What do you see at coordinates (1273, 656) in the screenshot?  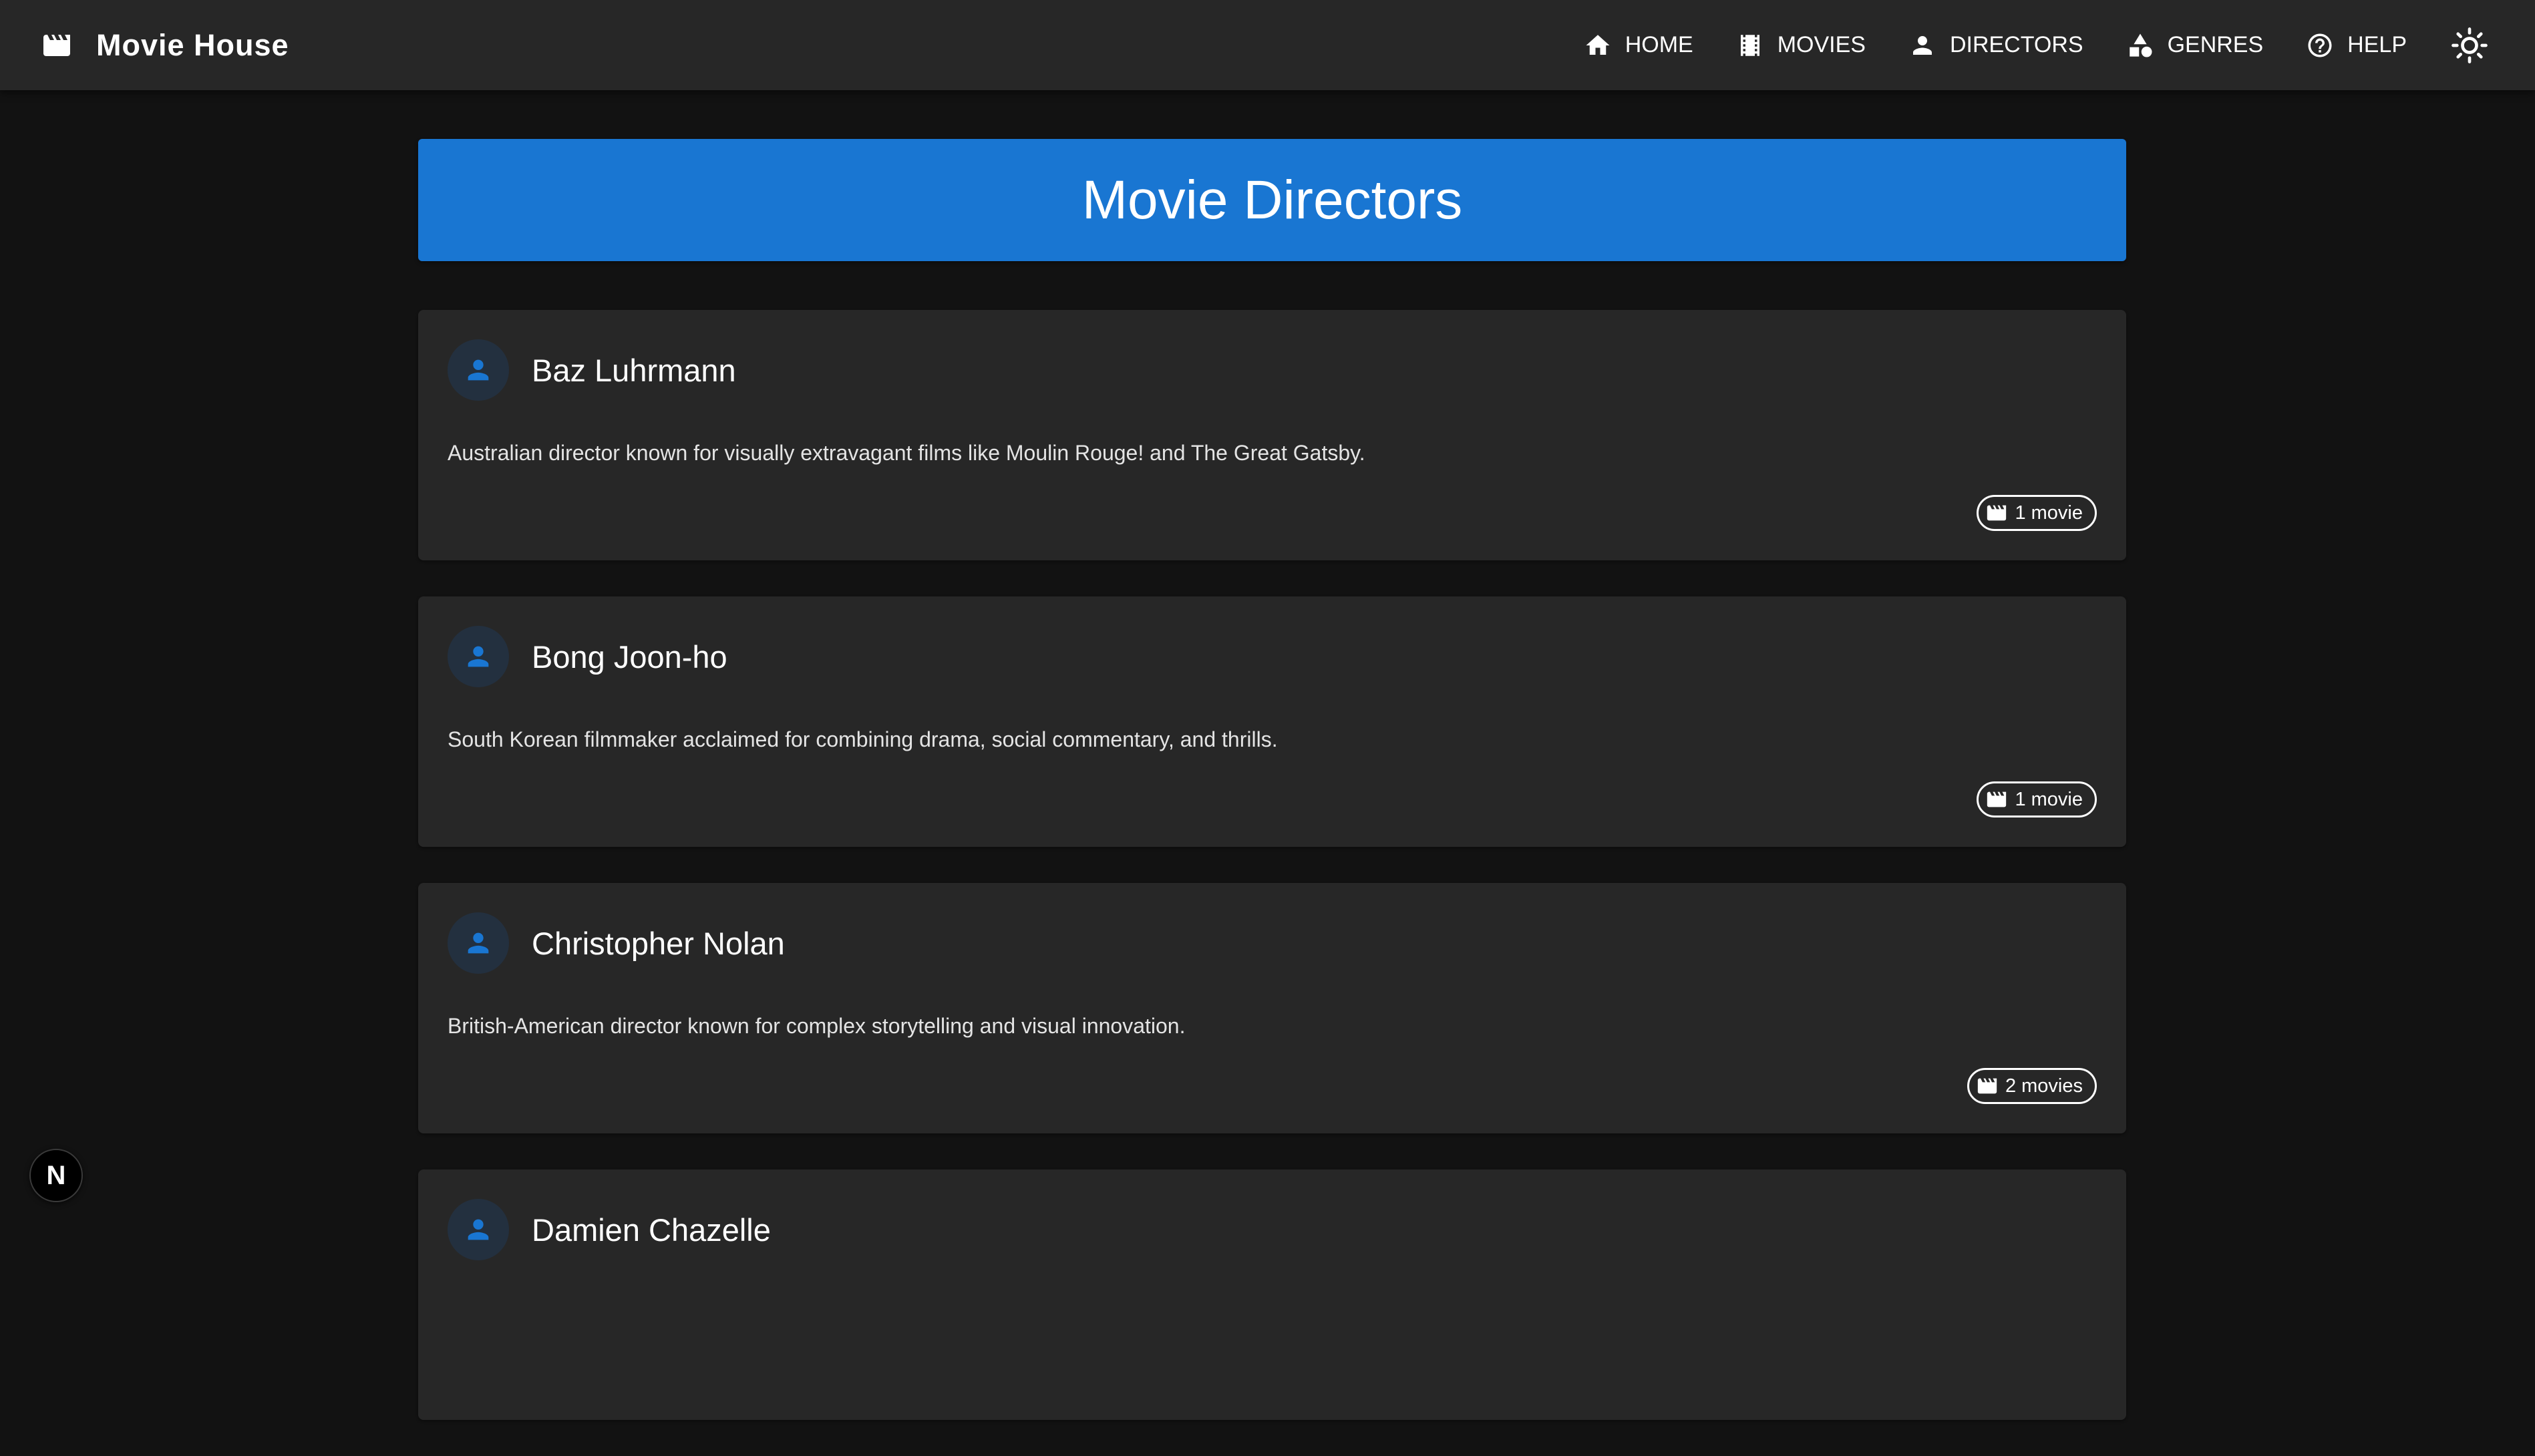 I see `director-card-header: Bong Joon-ho` at bounding box center [1273, 656].